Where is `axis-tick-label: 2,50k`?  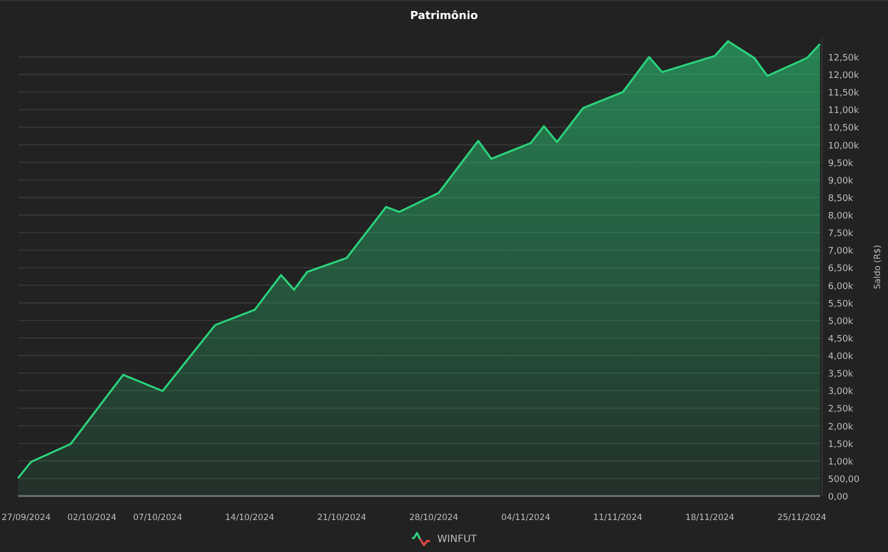 axis-tick-label: 2,50k is located at coordinates (841, 409).